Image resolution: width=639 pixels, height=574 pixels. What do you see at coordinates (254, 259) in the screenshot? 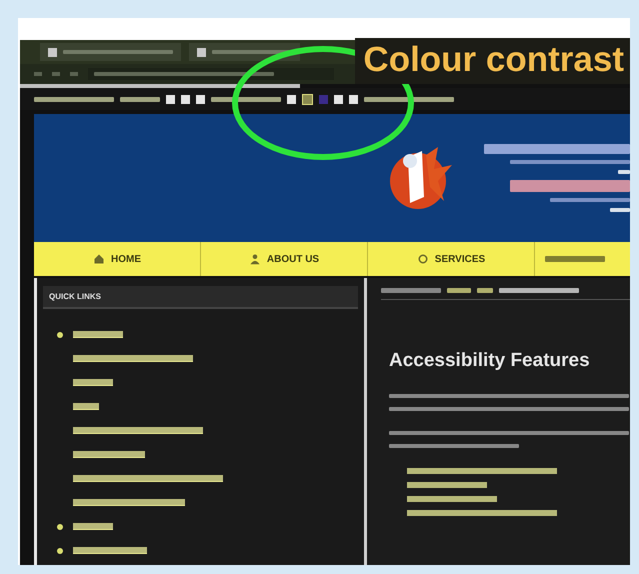
I see `person-icon` at bounding box center [254, 259].